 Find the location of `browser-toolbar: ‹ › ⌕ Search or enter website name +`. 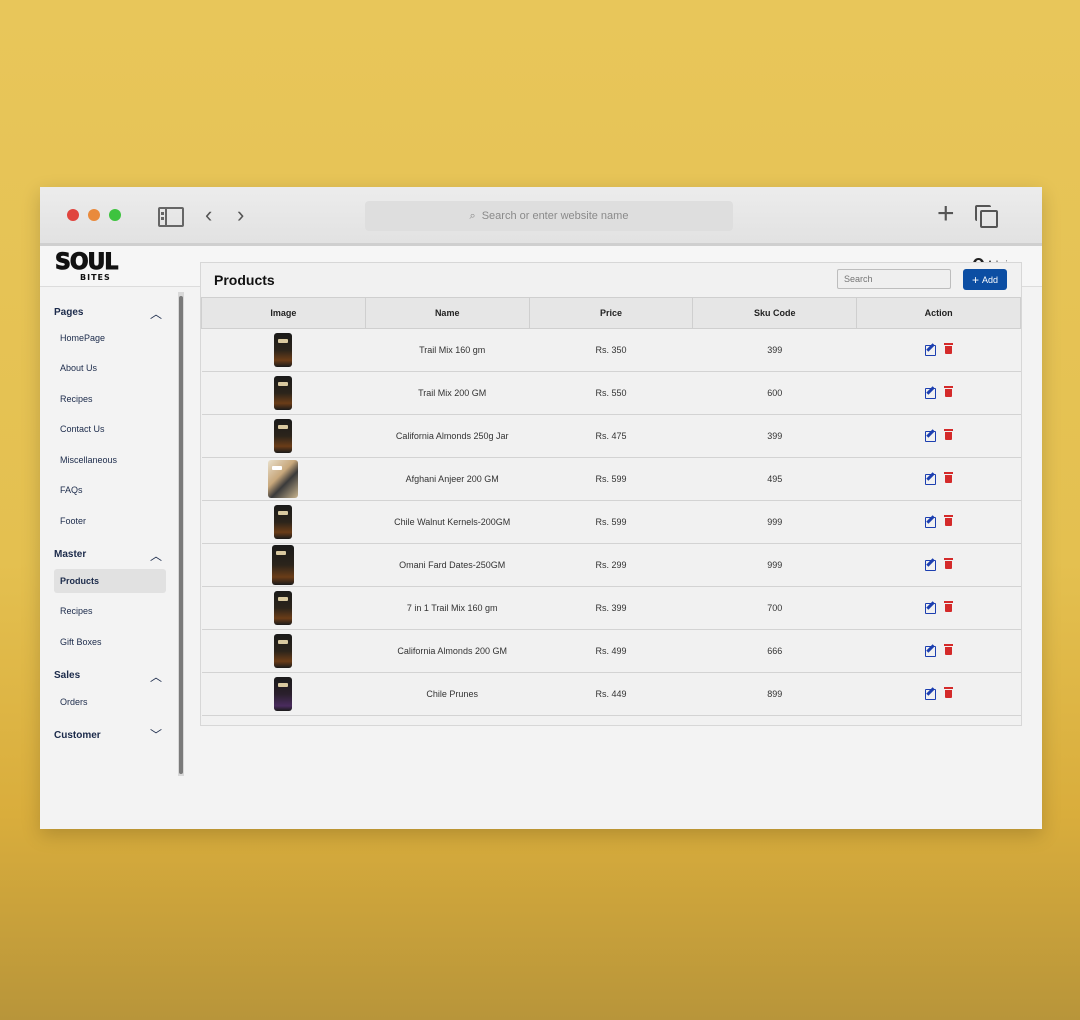

browser-toolbar: ‹ › ⌕ Search or enter website name + is located at coordinates (541, 216).